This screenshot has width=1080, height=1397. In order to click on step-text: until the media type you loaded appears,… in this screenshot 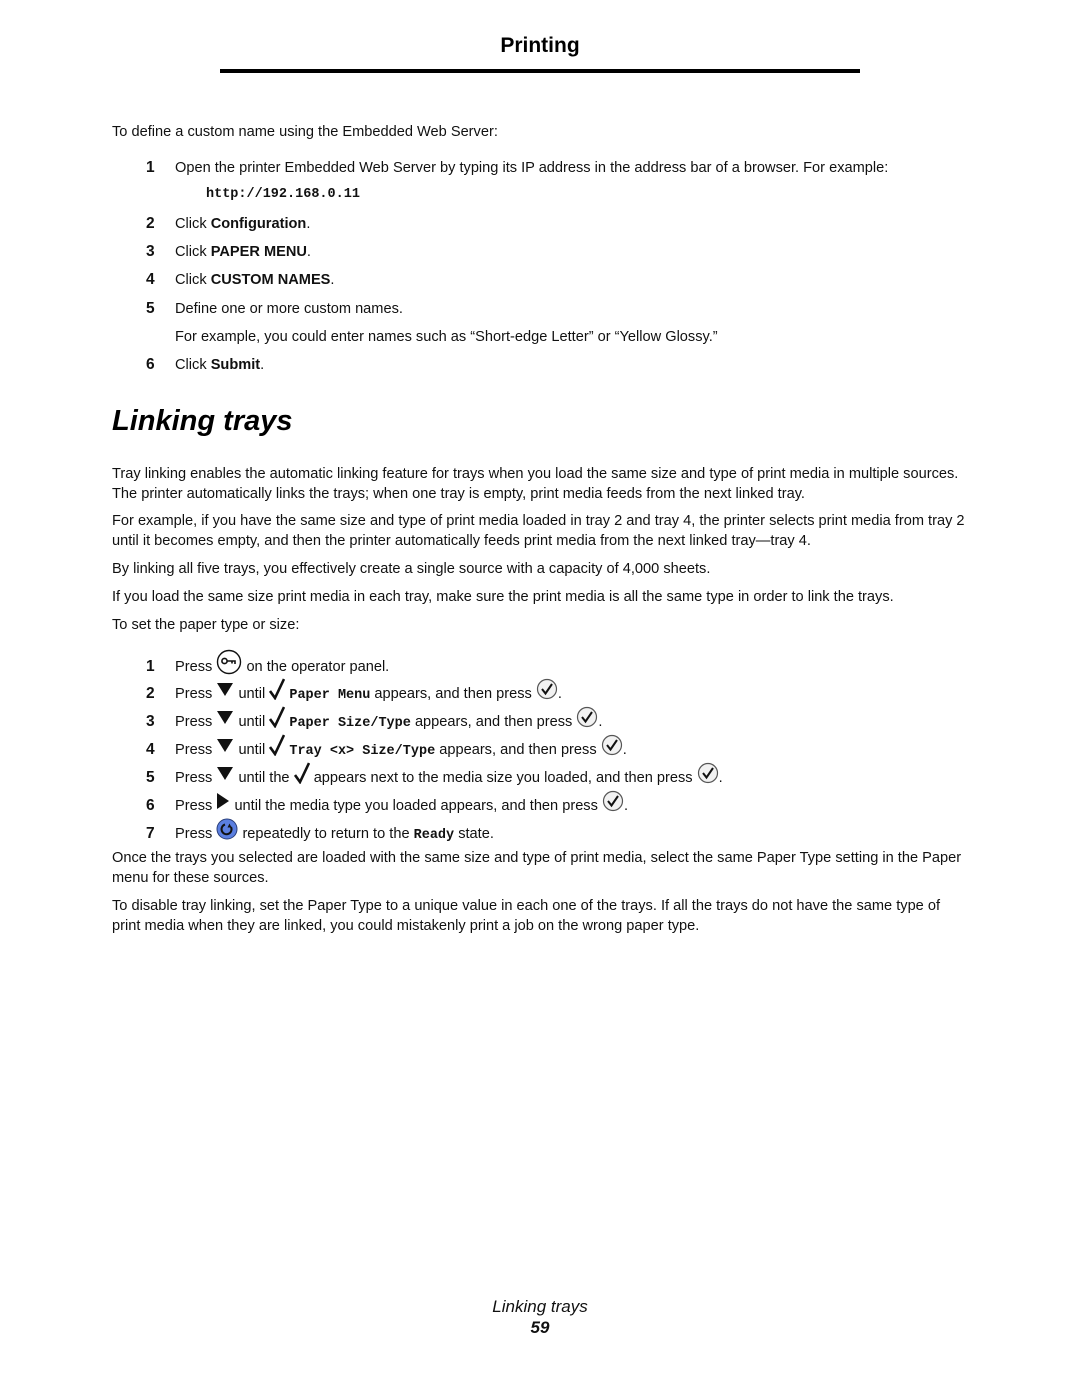, I will do `click(416, 805)`.